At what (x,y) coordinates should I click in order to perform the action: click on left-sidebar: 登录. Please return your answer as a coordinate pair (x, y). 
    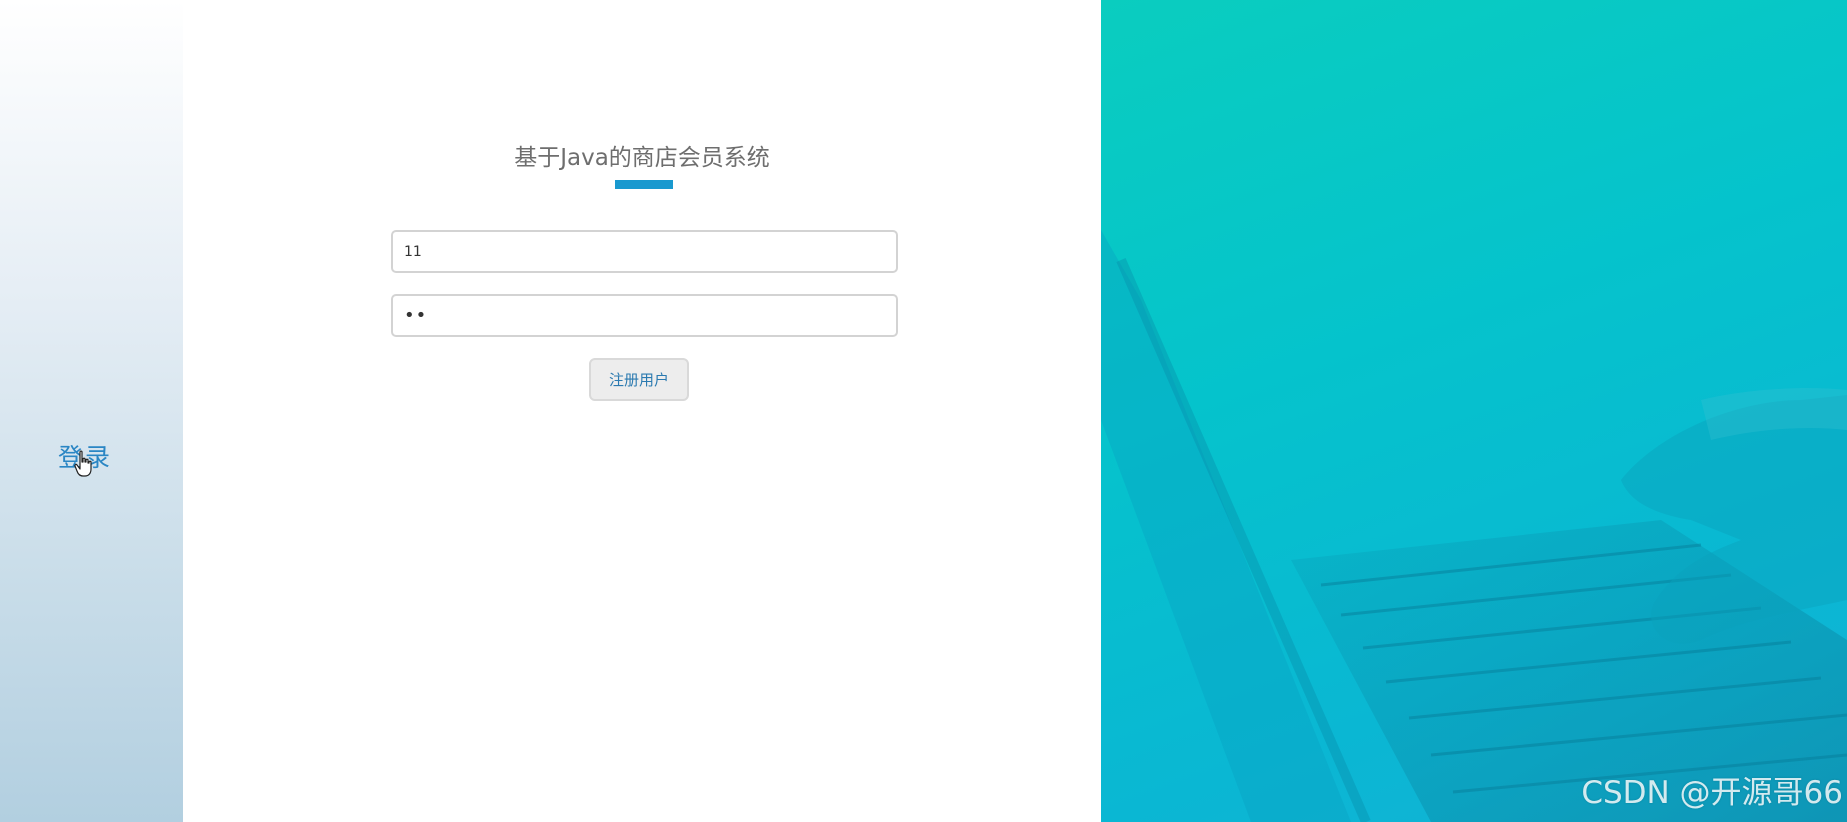
    Looking at the image, I should click on (91, 411).